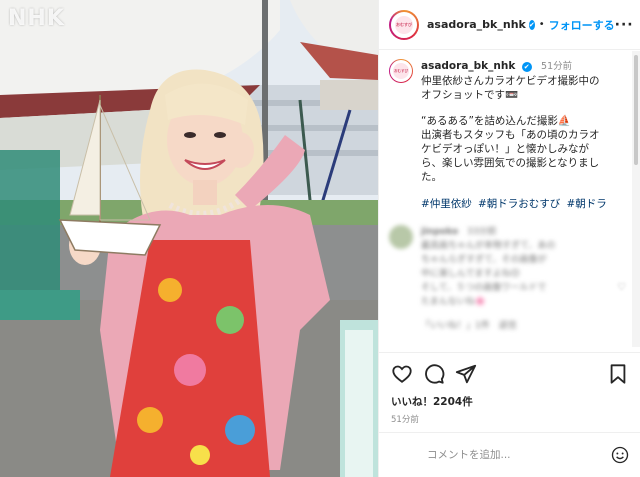 The width and height of the screenshot is (640, 477). What do you see at coordinates (431, 177) in the screenshot?
I see `caption-line: た。` at bounding box center [431, 177].